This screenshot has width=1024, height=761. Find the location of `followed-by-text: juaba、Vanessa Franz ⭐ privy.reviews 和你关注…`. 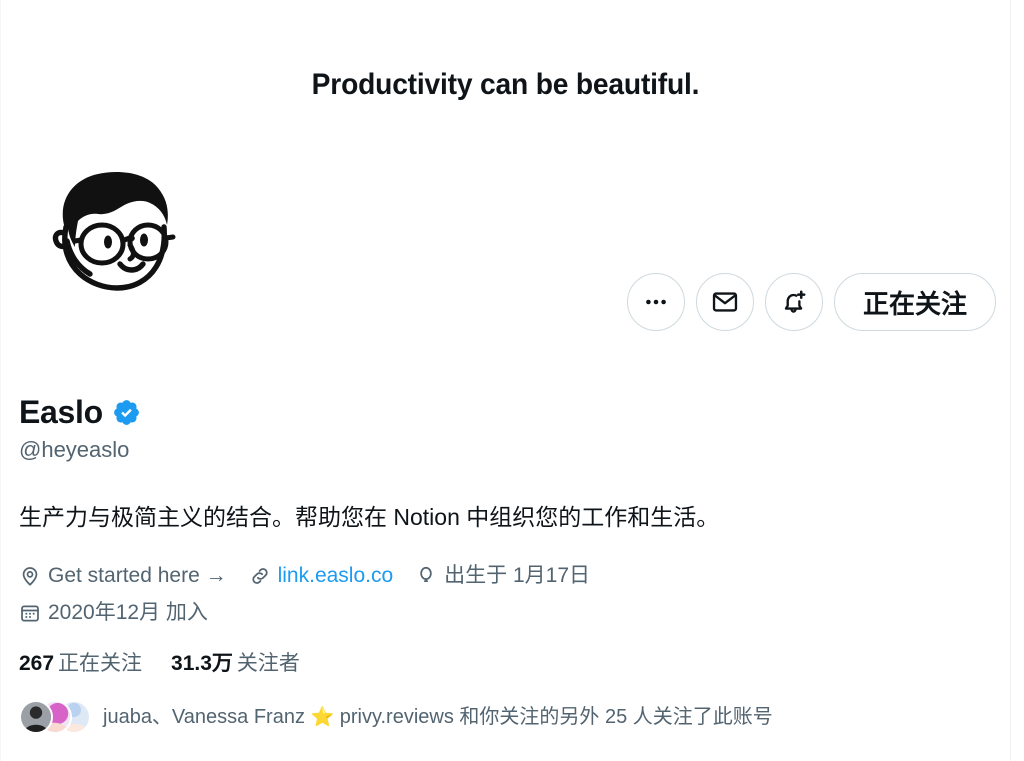

followed-by-text: juaba、Vanessa Franz ⭐ privy.reviews 和你关注… is located at coordinates (438, 717).